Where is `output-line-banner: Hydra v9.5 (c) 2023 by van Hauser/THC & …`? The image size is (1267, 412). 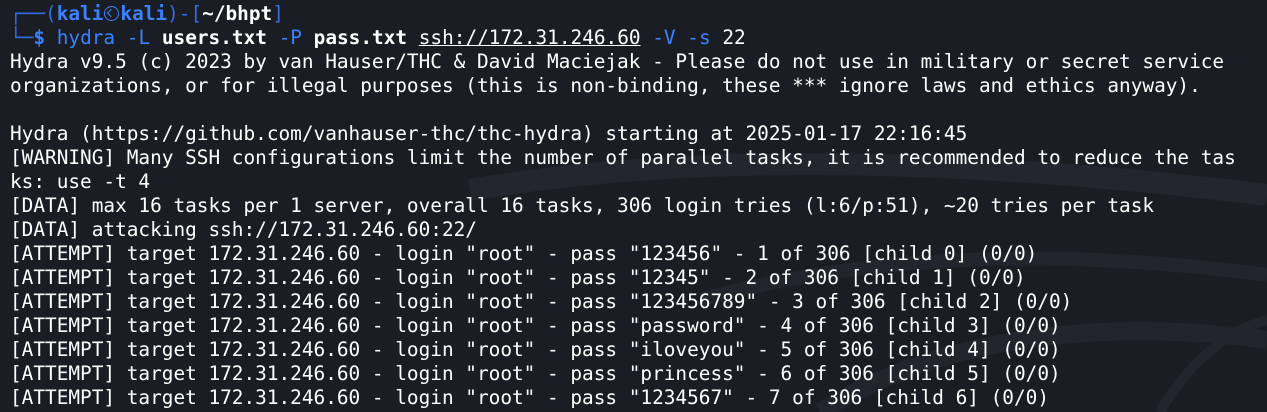
output-line-banner: Hydra v9.5 (c) 2023 by van Hauser/THC & … is located at coordinates (617, 61).